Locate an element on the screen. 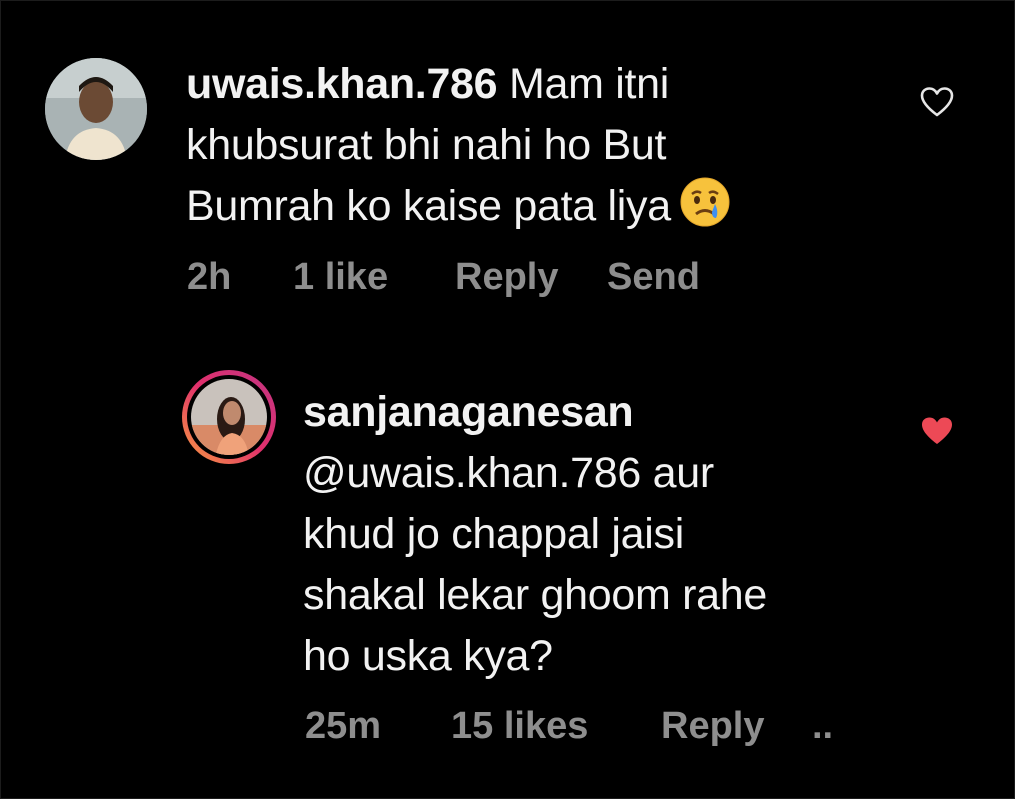 The width and height of the screenshot is (1015, 799). comment-text-line: shakal lekar ghoom rahe is located at coordinates (535, 595).